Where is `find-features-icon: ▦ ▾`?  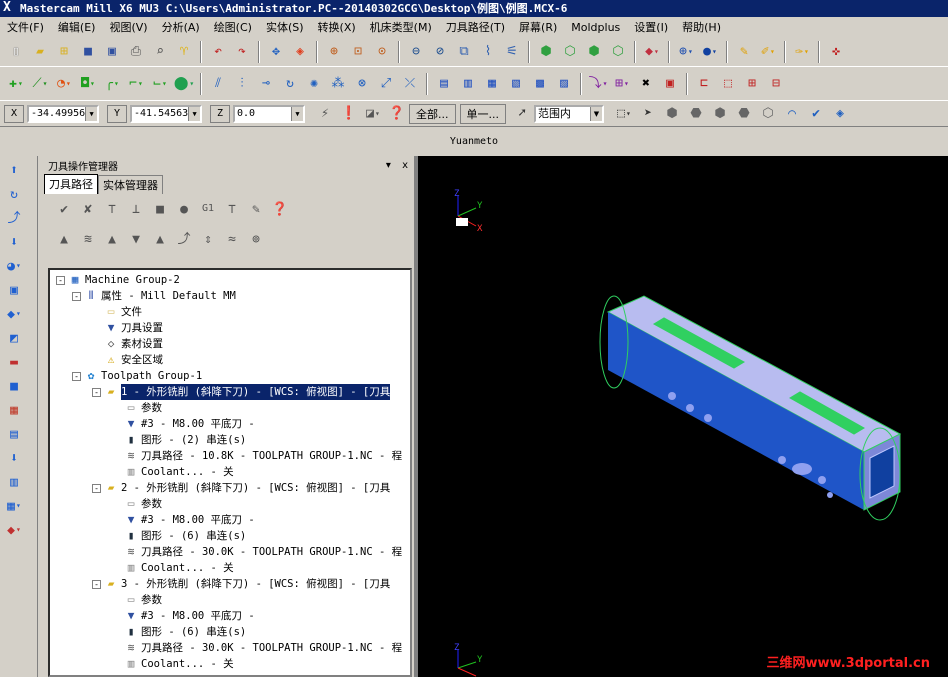 find-features-icon: ▦ ▾ is located at coordinates (14, 506).